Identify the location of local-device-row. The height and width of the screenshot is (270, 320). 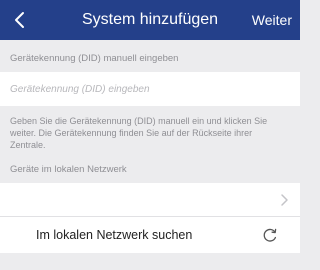
(150, 200).